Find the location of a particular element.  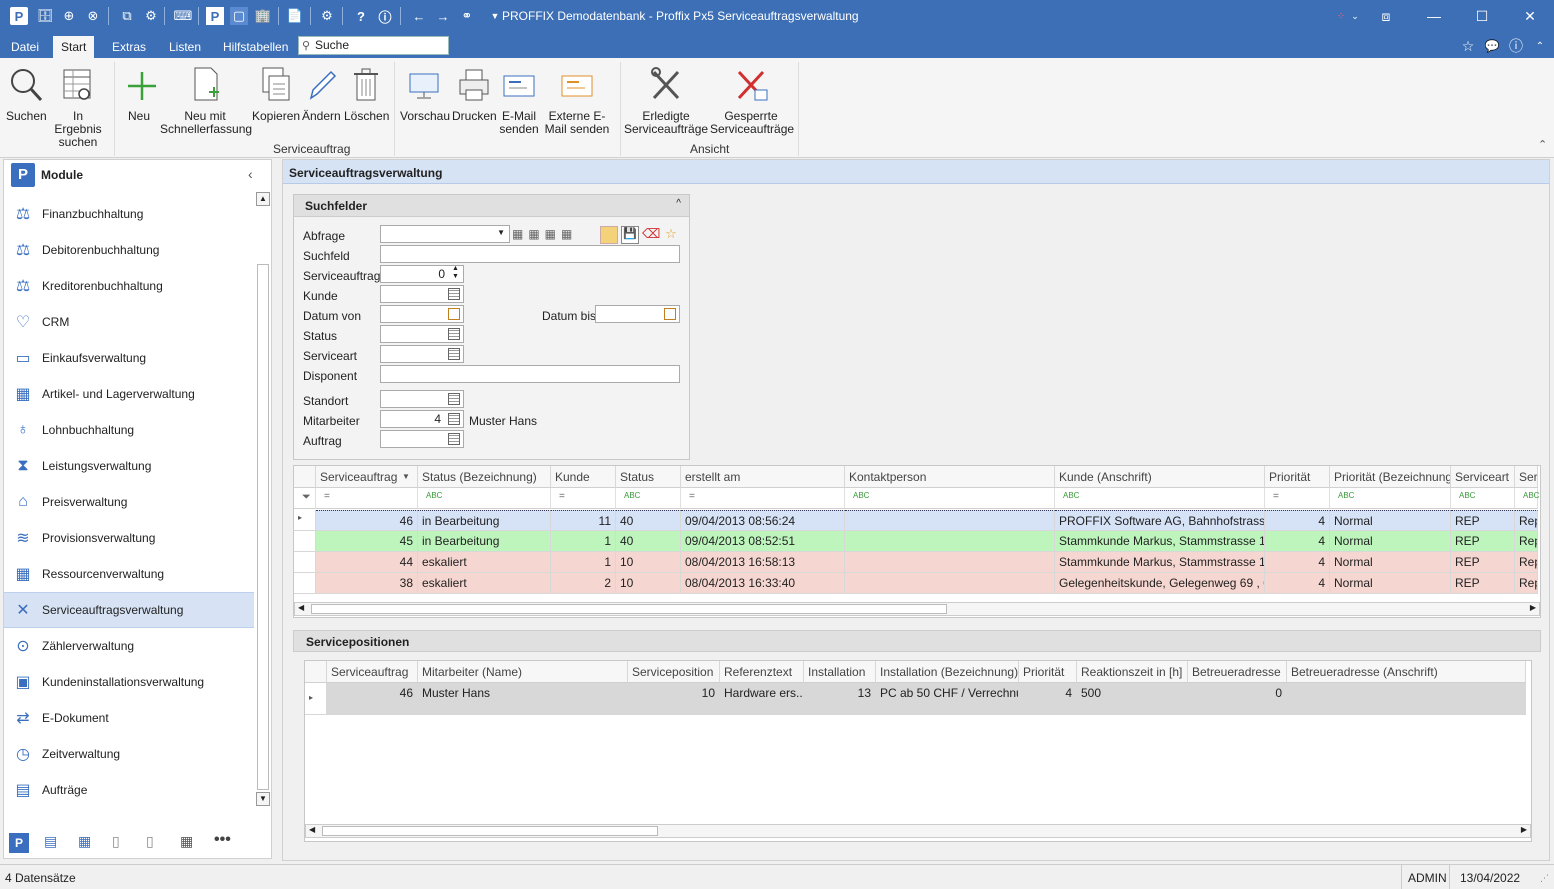

row-indicator: ▸ is located at coordinates (316, 699).